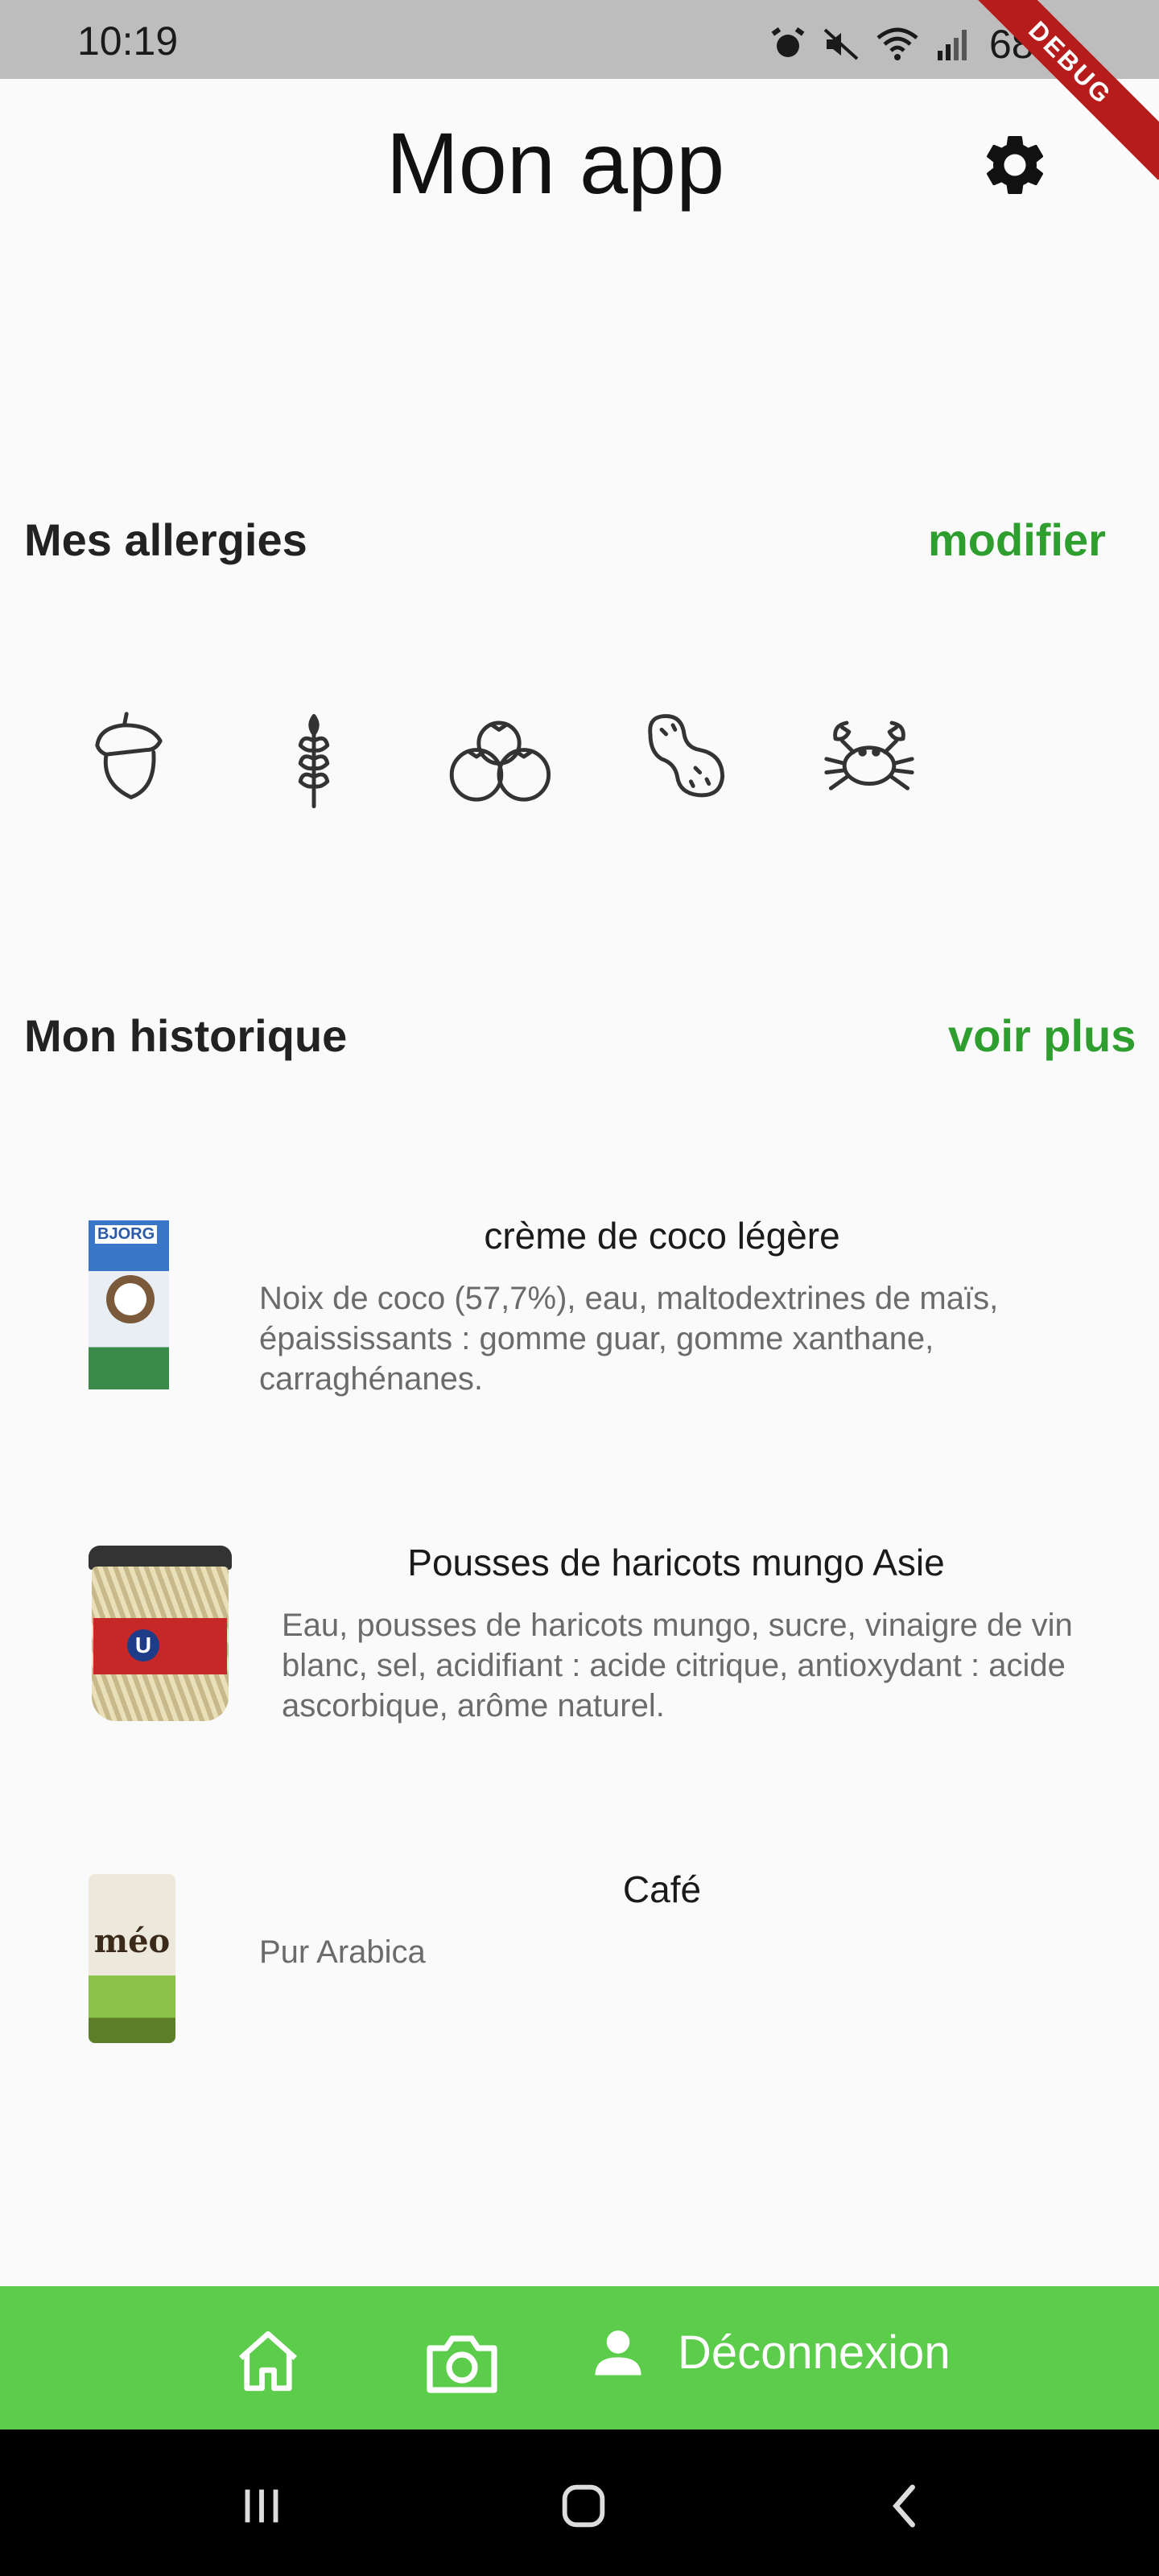  I want to click on signal-icon, so click(952, 45).